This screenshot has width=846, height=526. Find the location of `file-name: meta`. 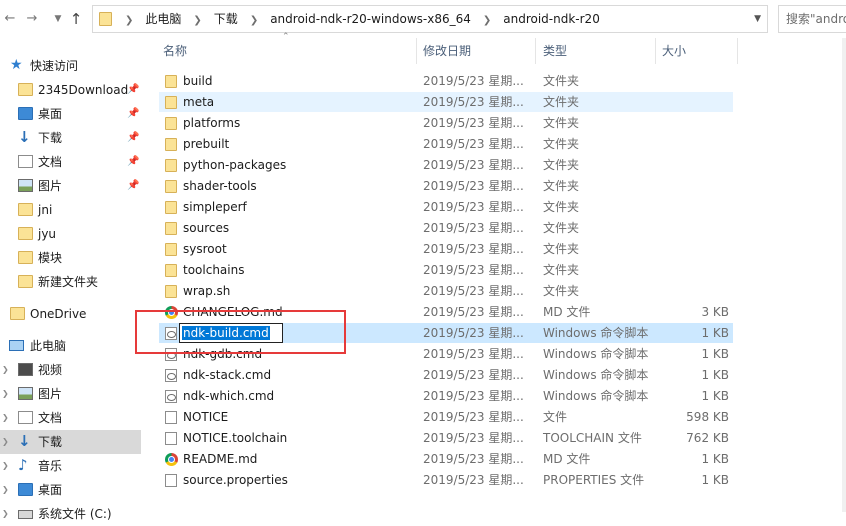

file-name: meta is located at coordinates (199, 102).